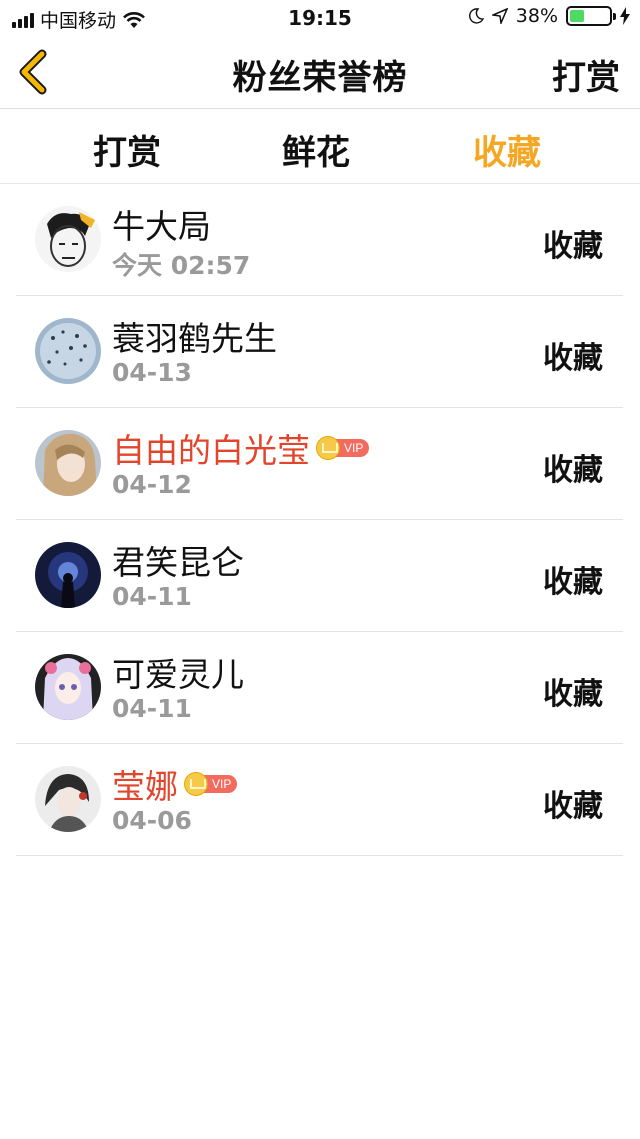 This screenshot has height=1139, width=640. Describe the element at coordinates (499, 16) in the screenshot. I see `location-arrow-icon` at that location.